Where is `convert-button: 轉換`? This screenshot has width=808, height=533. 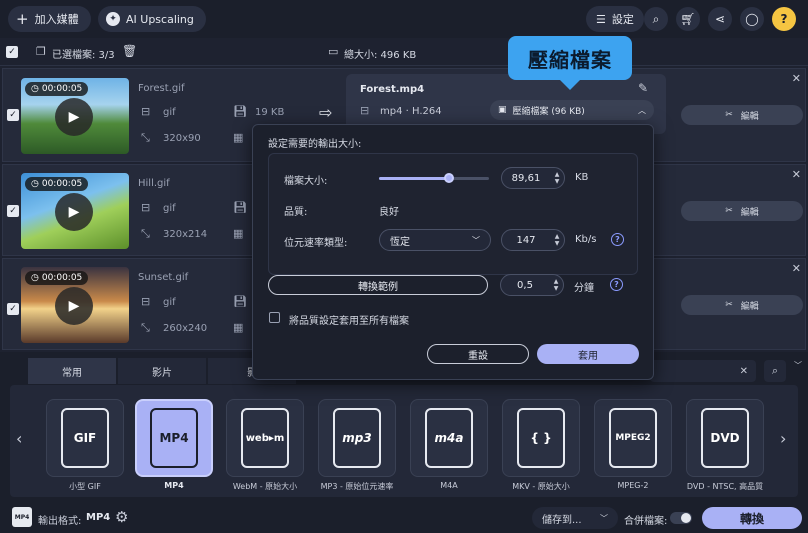 convert-button: 轉換 is located at coordinates (752, 518).